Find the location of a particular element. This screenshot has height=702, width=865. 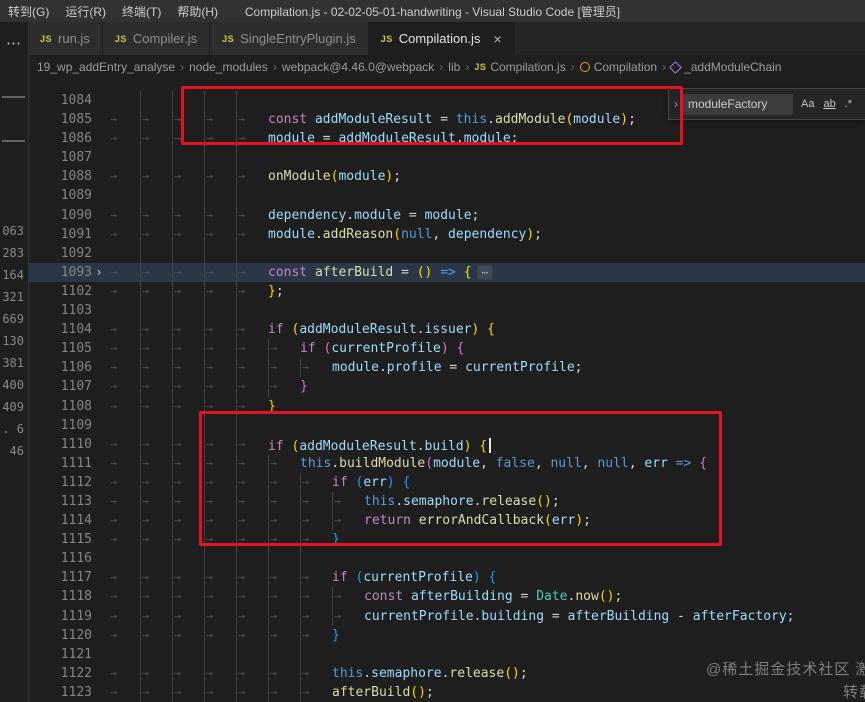

code-line: 1109 is located at coordinates (446, 425).